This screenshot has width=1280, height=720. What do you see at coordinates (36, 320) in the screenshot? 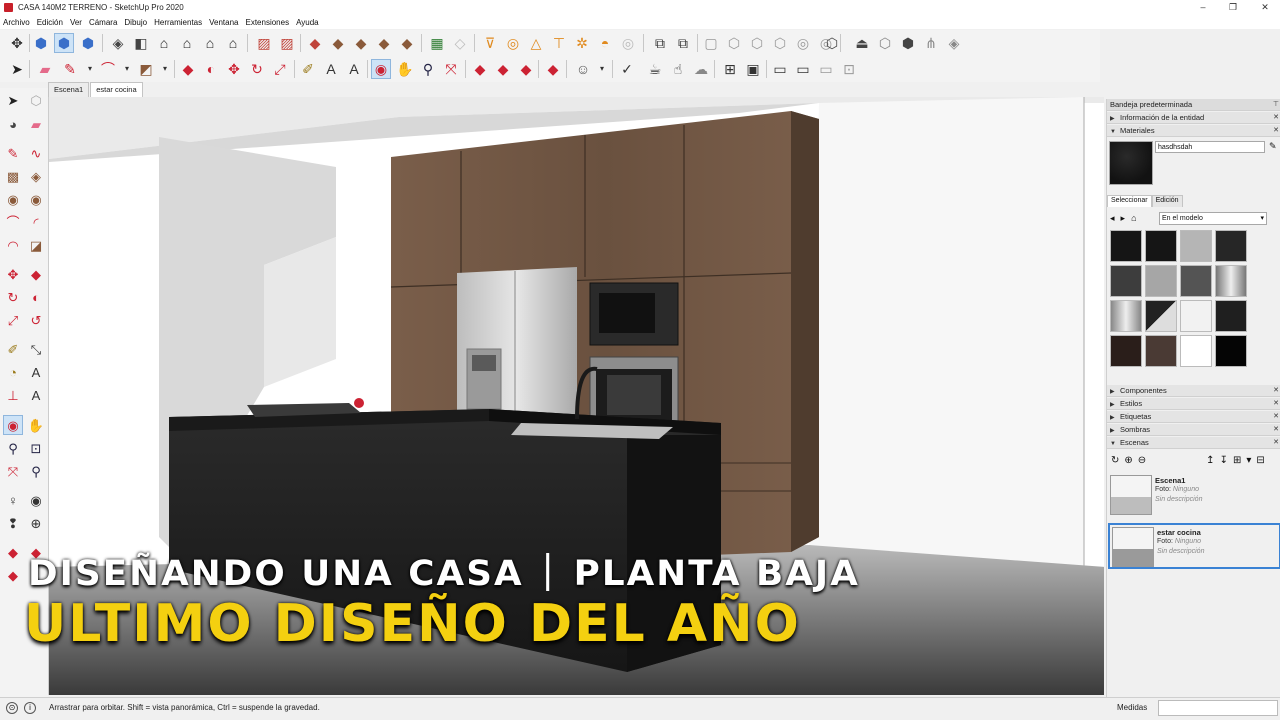
I see `offset-icon: ↺` at bounding box center [36, 320].